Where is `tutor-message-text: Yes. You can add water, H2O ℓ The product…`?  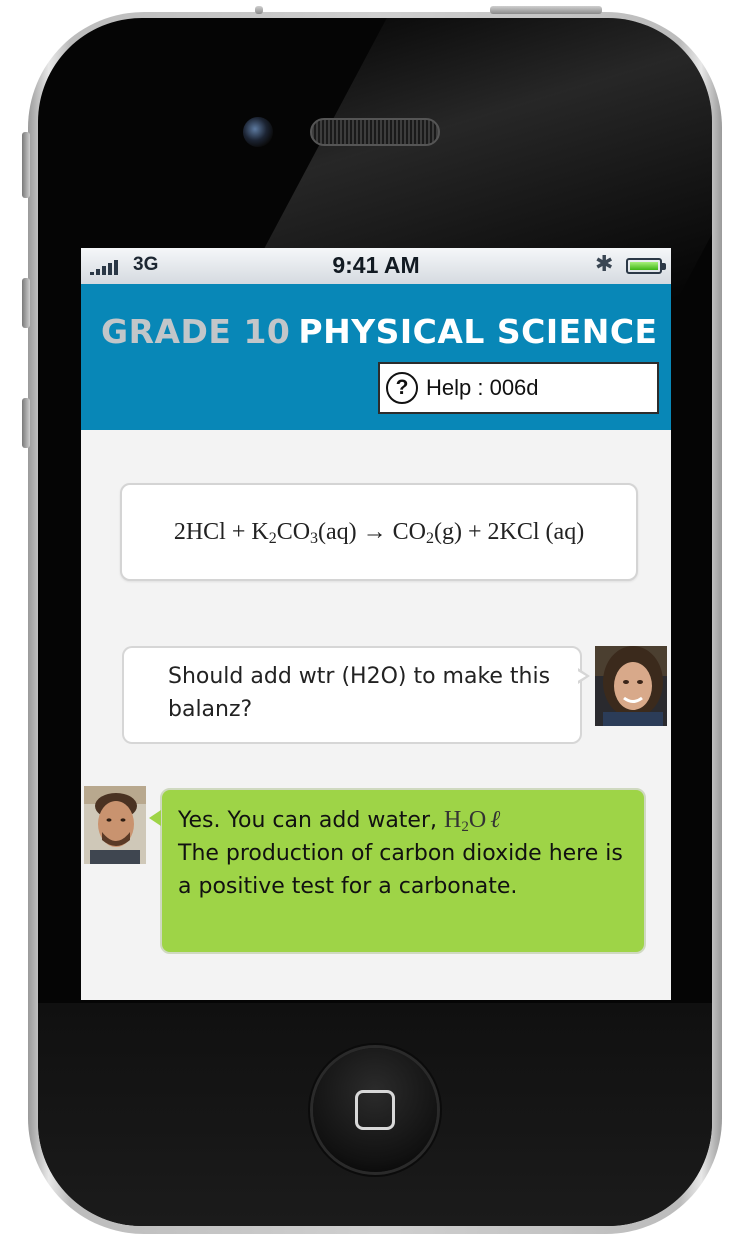 tutor-message-text: Yes. You can add water, H2O ℓ The product… is located at coordinates (409, 853).